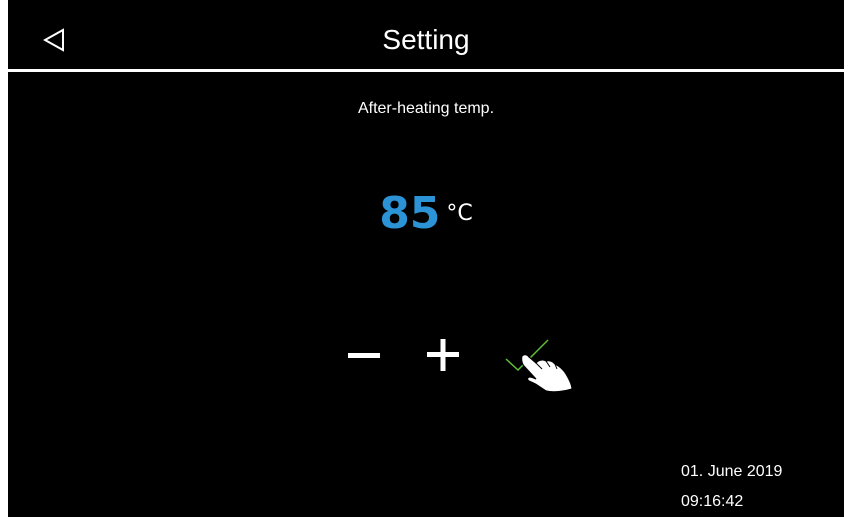 Image resolution: width=852 pixels, height=517 pixels. I want to click on confirm-graphic, so click(539, 366).